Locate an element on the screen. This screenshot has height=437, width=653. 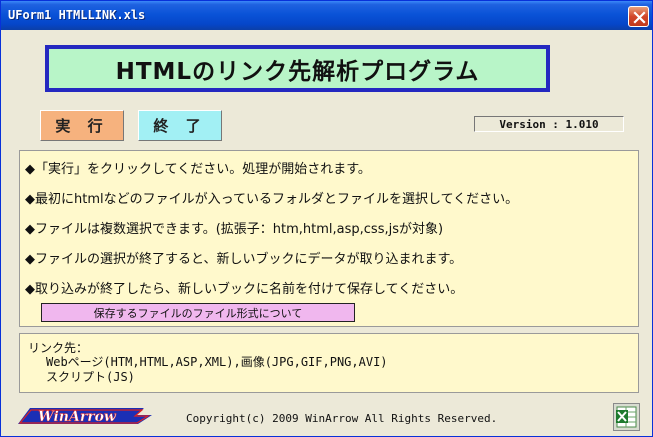
svg-text: WinArrow is located at coordinates (77, 417).